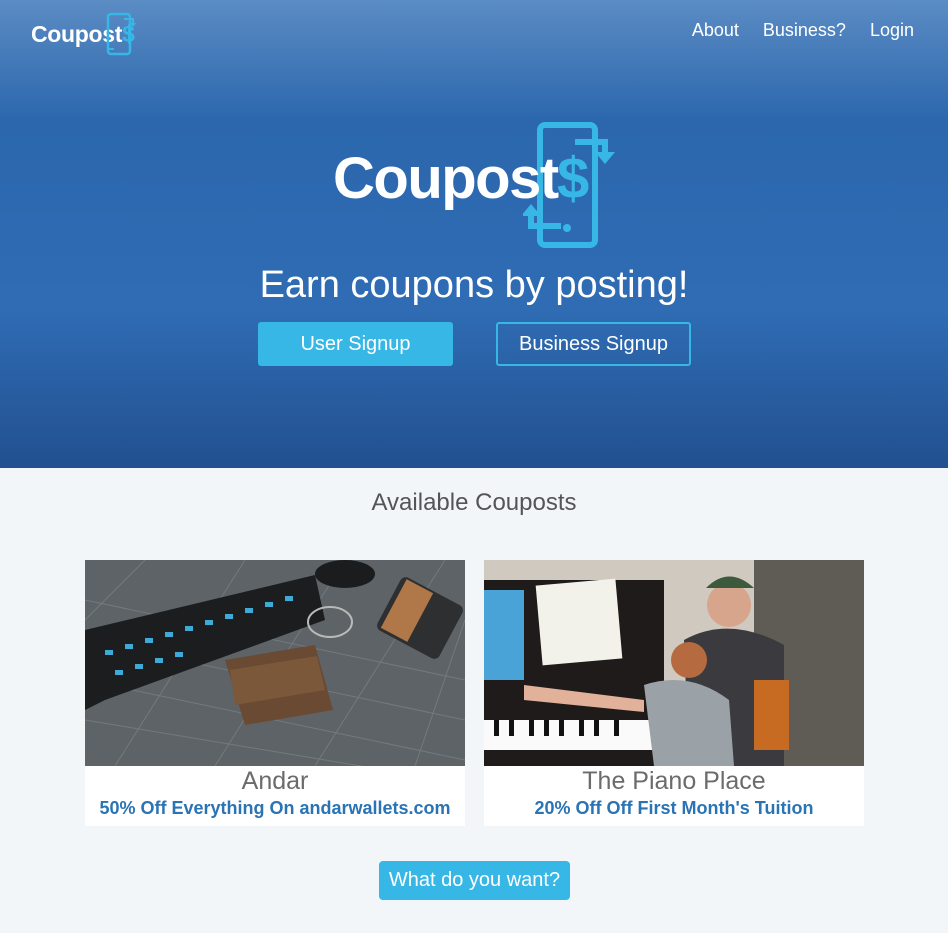 The image size is (948, 933). What do you see at coordinates (275, 781) in the screenshot?
I see `card-business-name: Andar` at bounding box center [275, 781].